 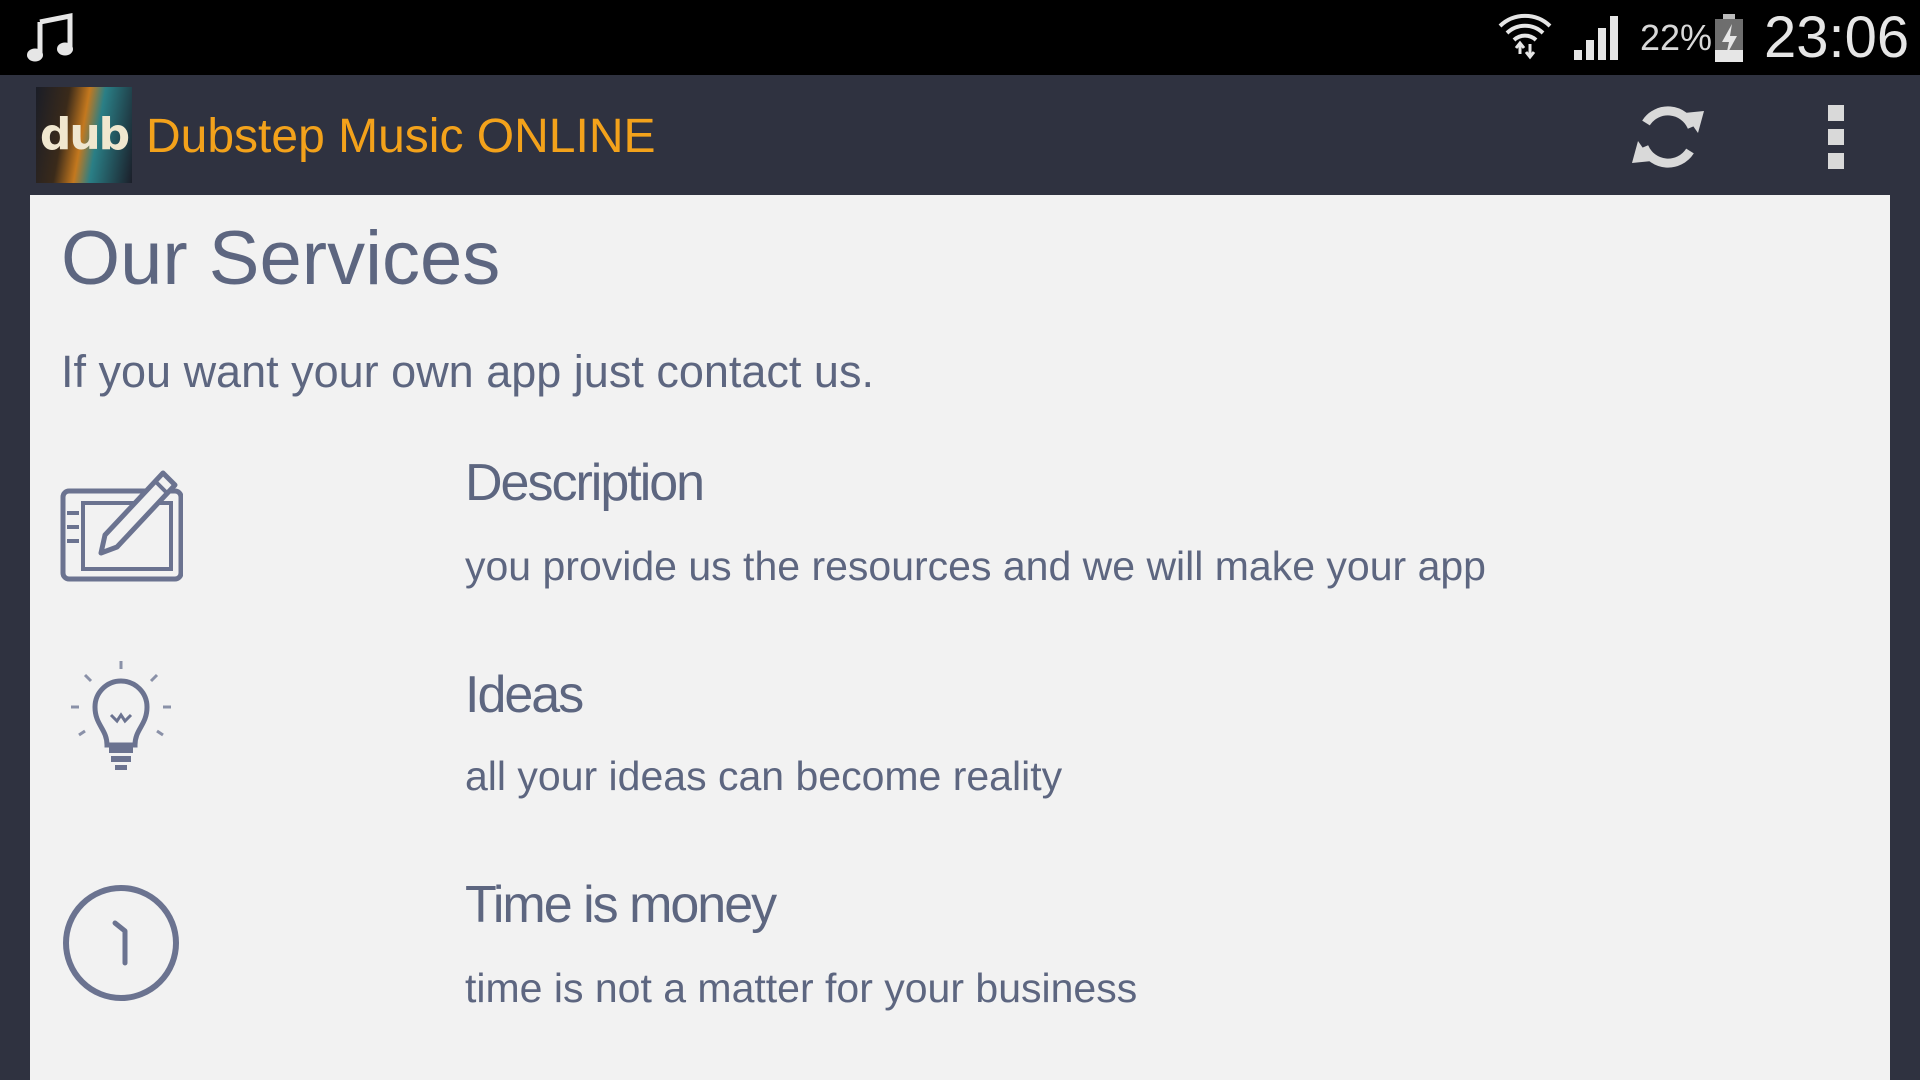 What do you see at coordinates (121, 715) in the screenshot?
I see `lightbulb-icon` at bounding box center [121, 715].